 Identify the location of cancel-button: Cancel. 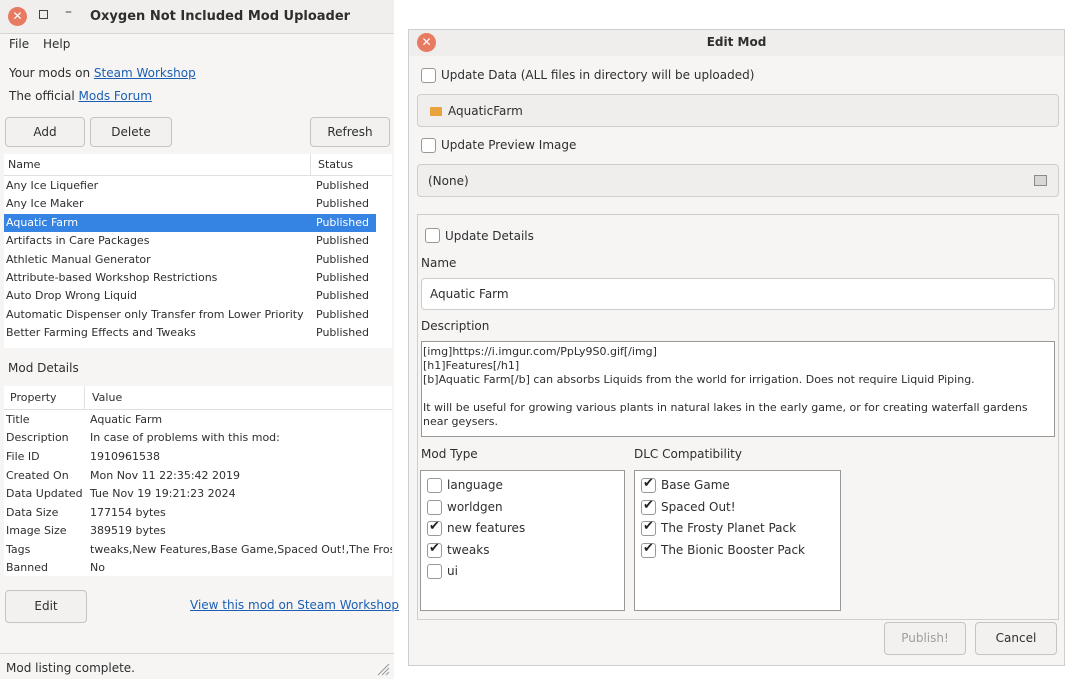
(1016, 638).